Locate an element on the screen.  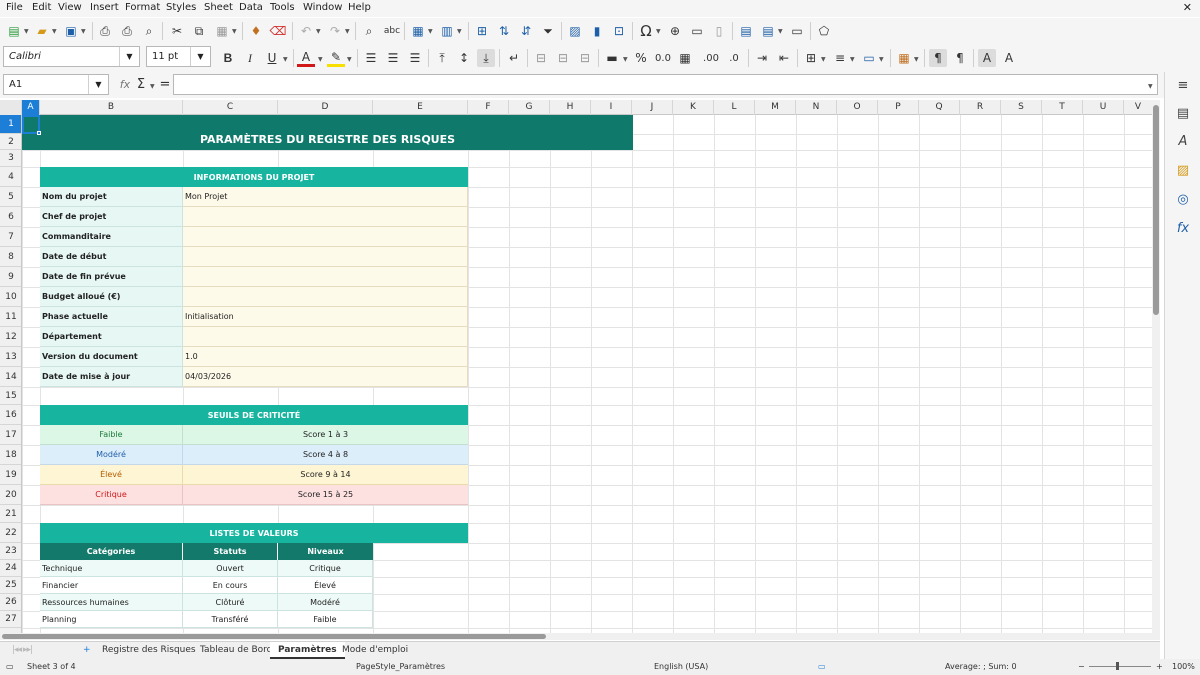
row-header: 22 is located at coordinates (10, 533).